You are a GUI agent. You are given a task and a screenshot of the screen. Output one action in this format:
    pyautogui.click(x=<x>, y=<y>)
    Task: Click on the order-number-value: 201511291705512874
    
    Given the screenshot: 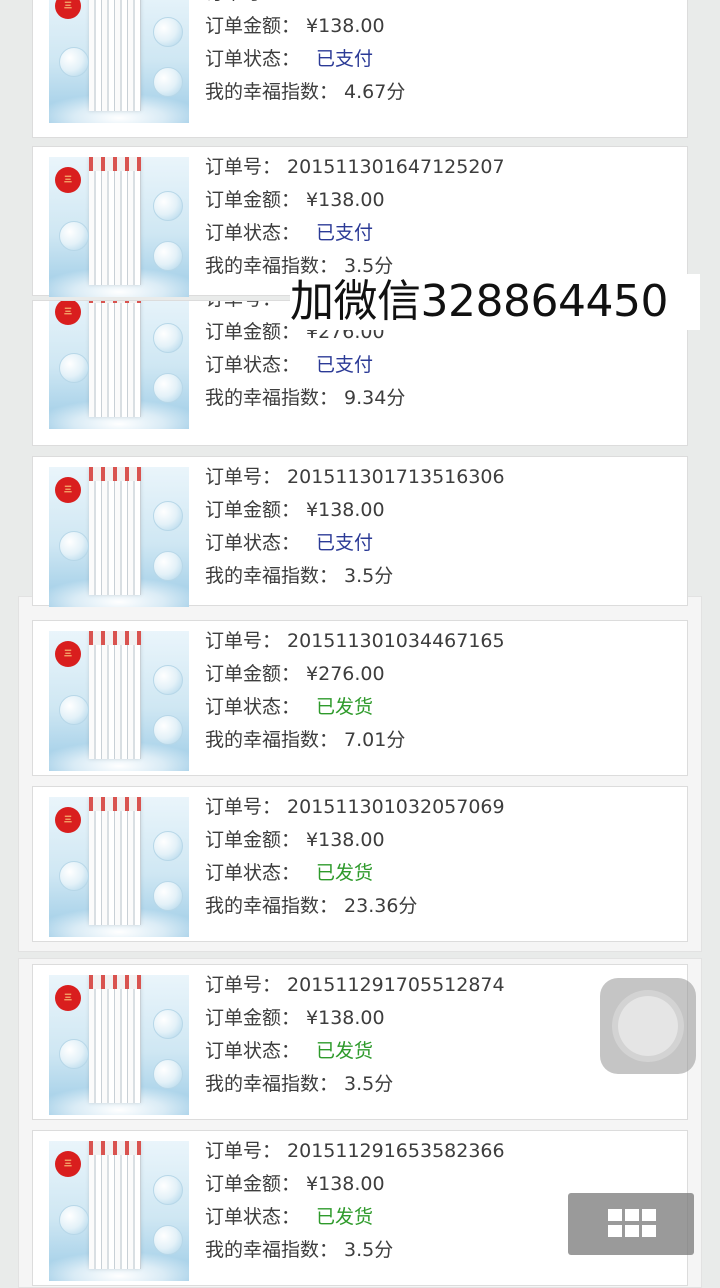 What is the action you would take?
    pyautogui.click(x=396, y=985)
    